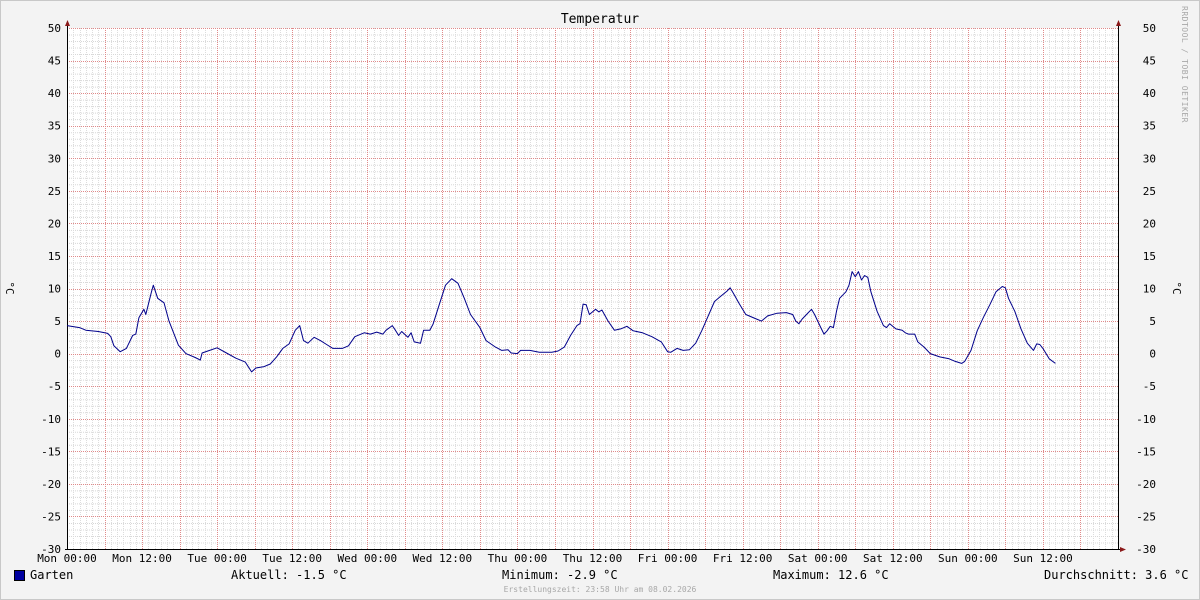 The width and height of the screenshot is (1200, 600). Describe the element at coordinates (1149, 61) in the screenshot. I see `y-tick-label-right: 45` at that location.